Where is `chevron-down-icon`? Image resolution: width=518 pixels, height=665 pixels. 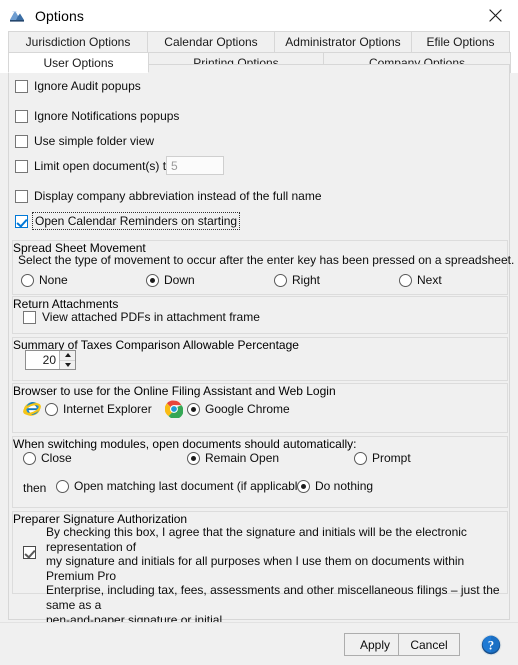
chevron-down-icon is located at coordinates (67, 364).